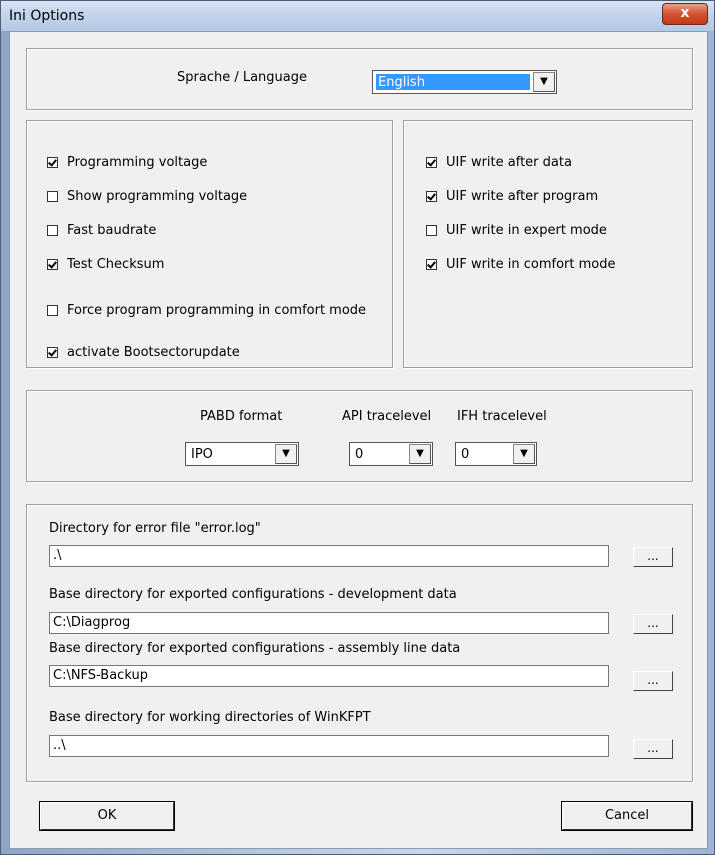  I want to click on option-label: Programming voltage, so click(137, 162).